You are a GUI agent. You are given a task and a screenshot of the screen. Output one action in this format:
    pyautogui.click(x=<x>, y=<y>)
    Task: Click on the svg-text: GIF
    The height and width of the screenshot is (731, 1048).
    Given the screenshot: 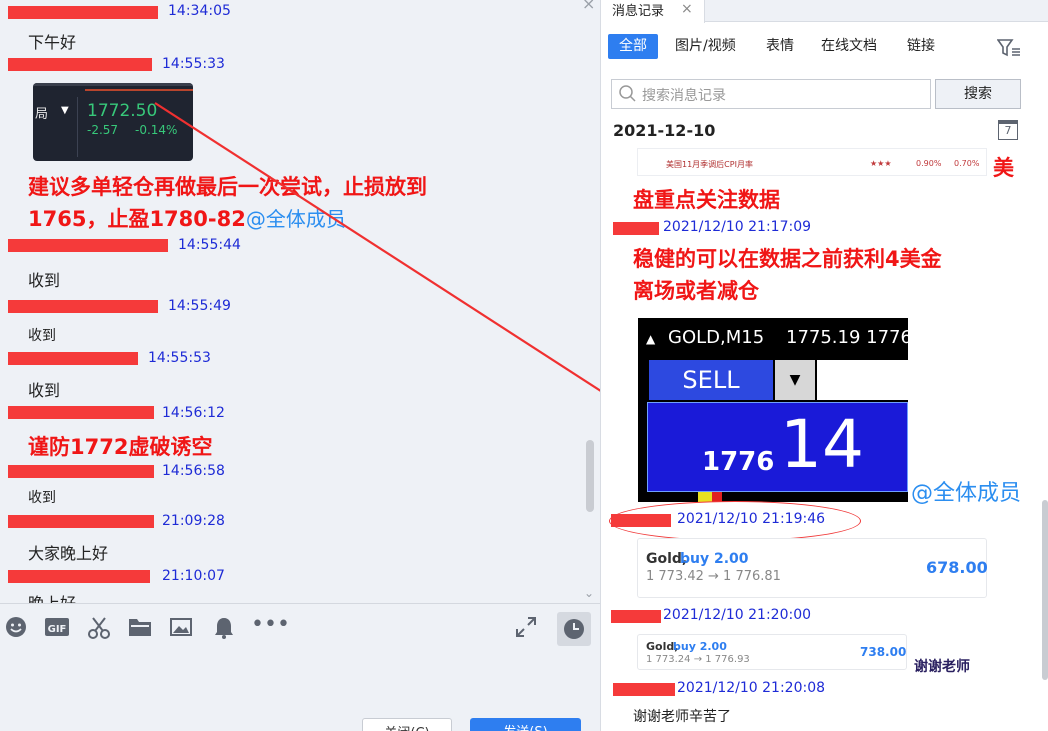 What is the action you would take?
    pyautogui.click(x=57, y=629)
    